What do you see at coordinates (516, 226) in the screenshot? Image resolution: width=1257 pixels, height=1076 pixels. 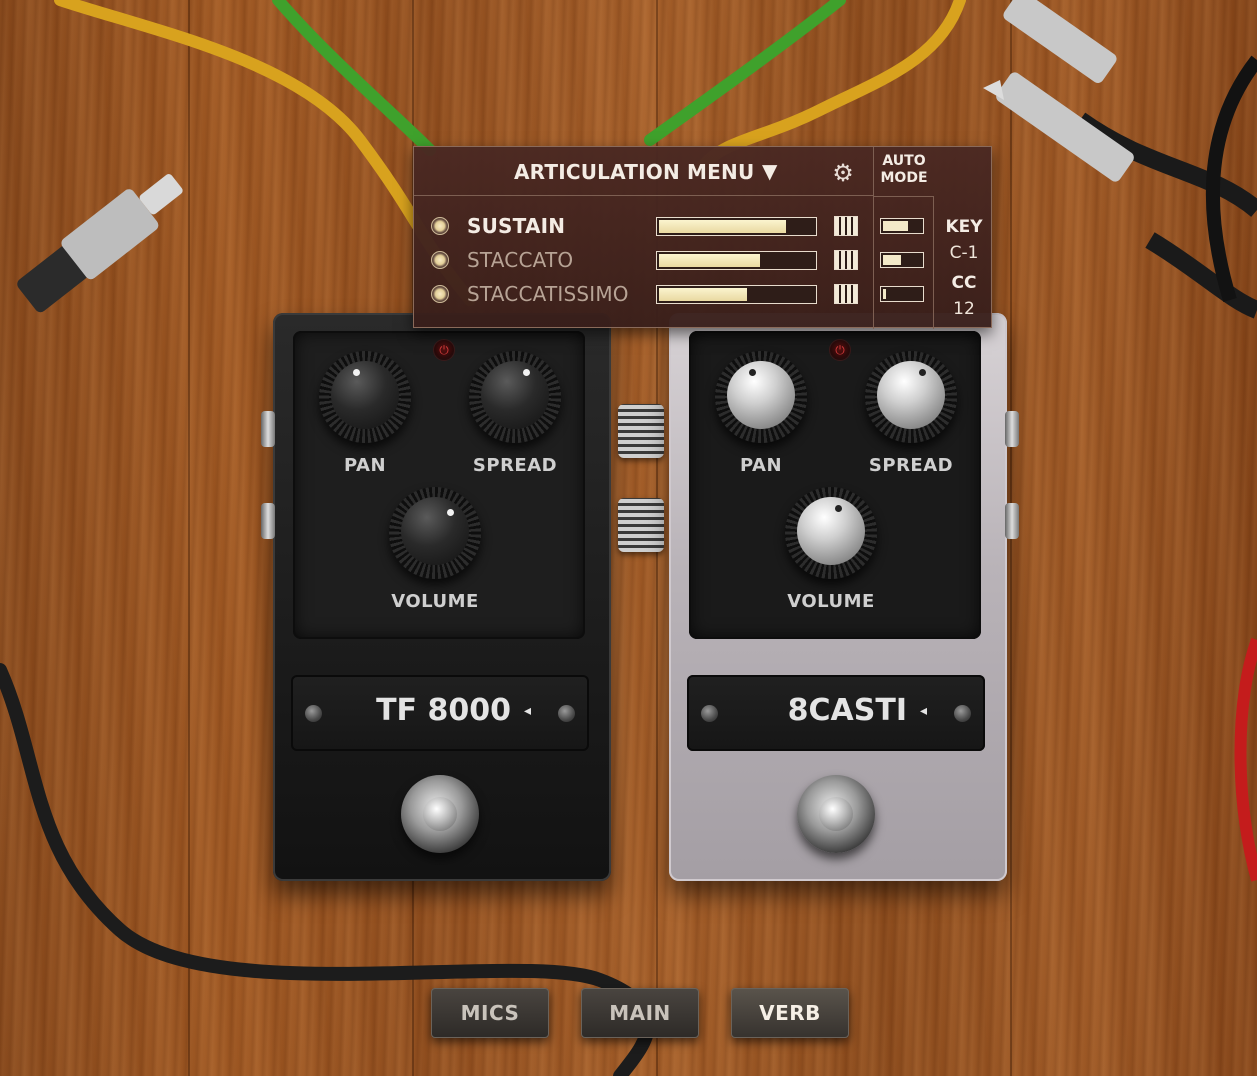 I see `articulation-label: SUSTAIN` at bounding box center [516, 226].